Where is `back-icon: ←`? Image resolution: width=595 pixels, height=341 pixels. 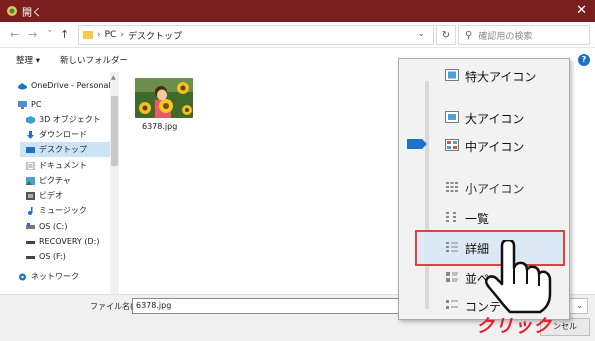
back-icon: ← is located at coordinates (14, 34).